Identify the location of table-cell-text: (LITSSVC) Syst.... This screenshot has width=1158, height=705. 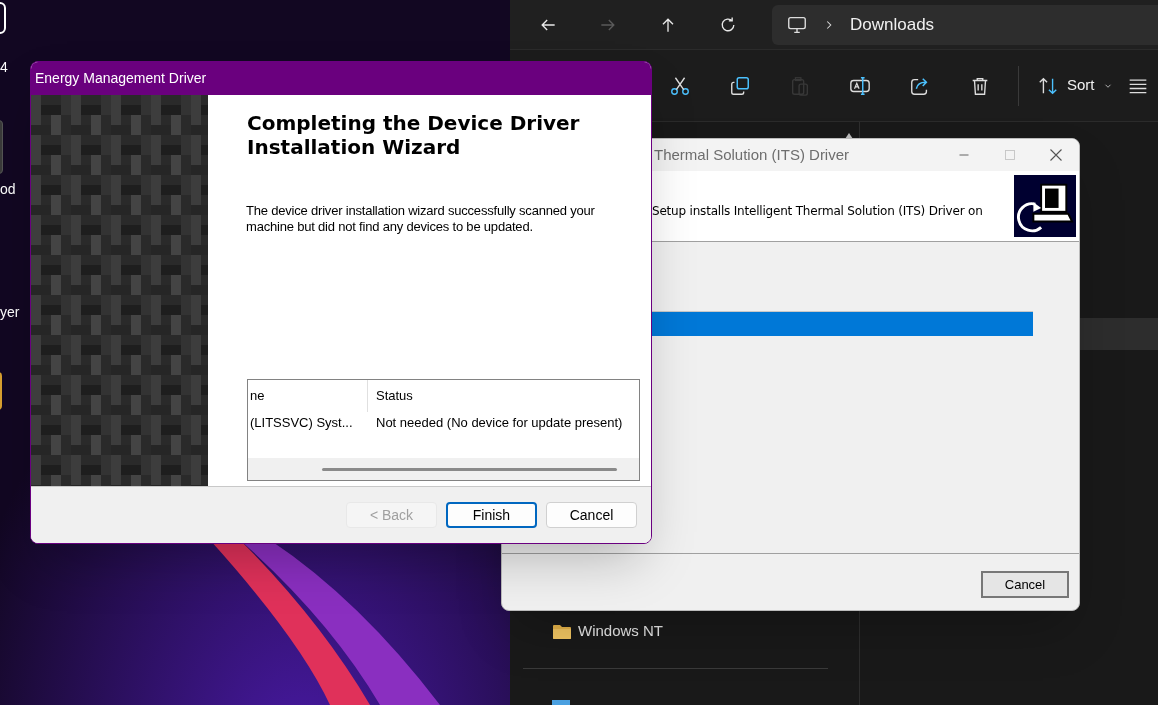
(301, 423).